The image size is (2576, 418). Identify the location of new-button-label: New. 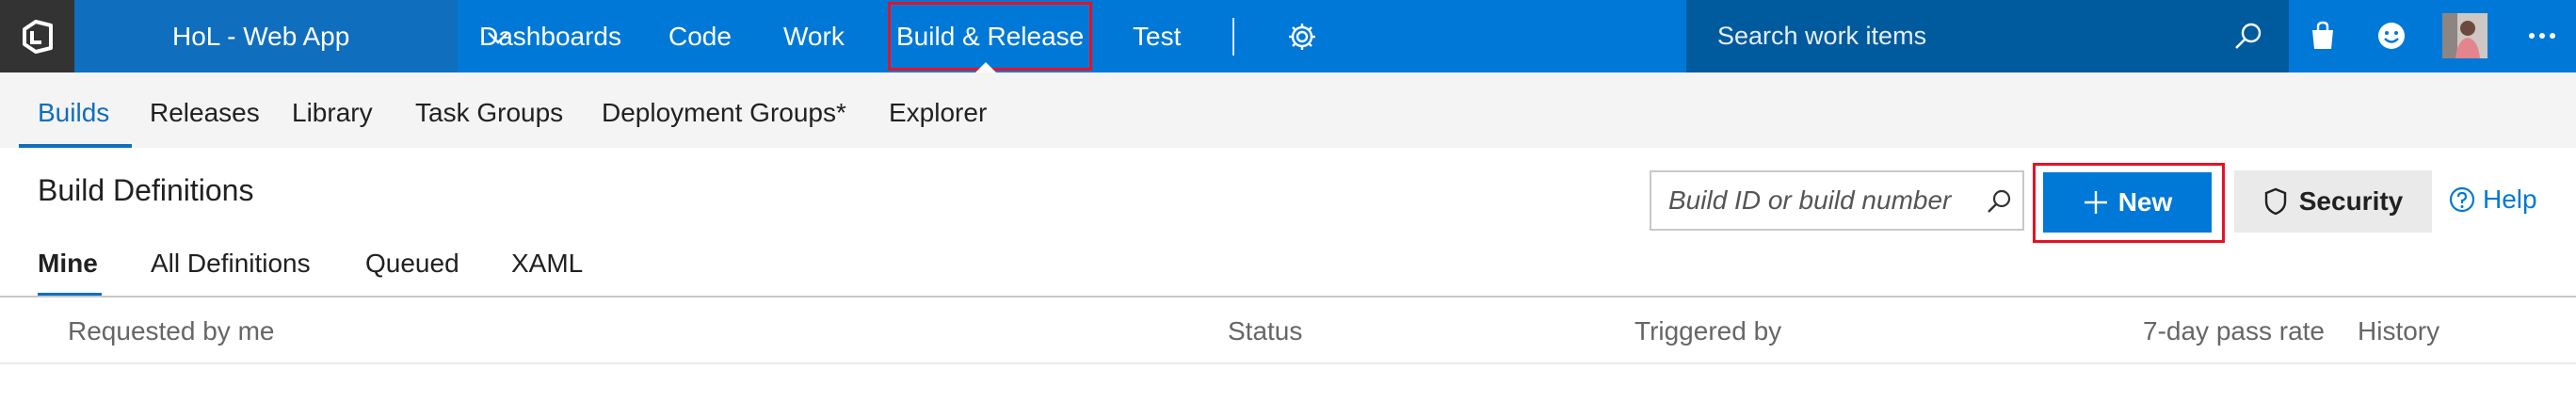
(2145, 202).